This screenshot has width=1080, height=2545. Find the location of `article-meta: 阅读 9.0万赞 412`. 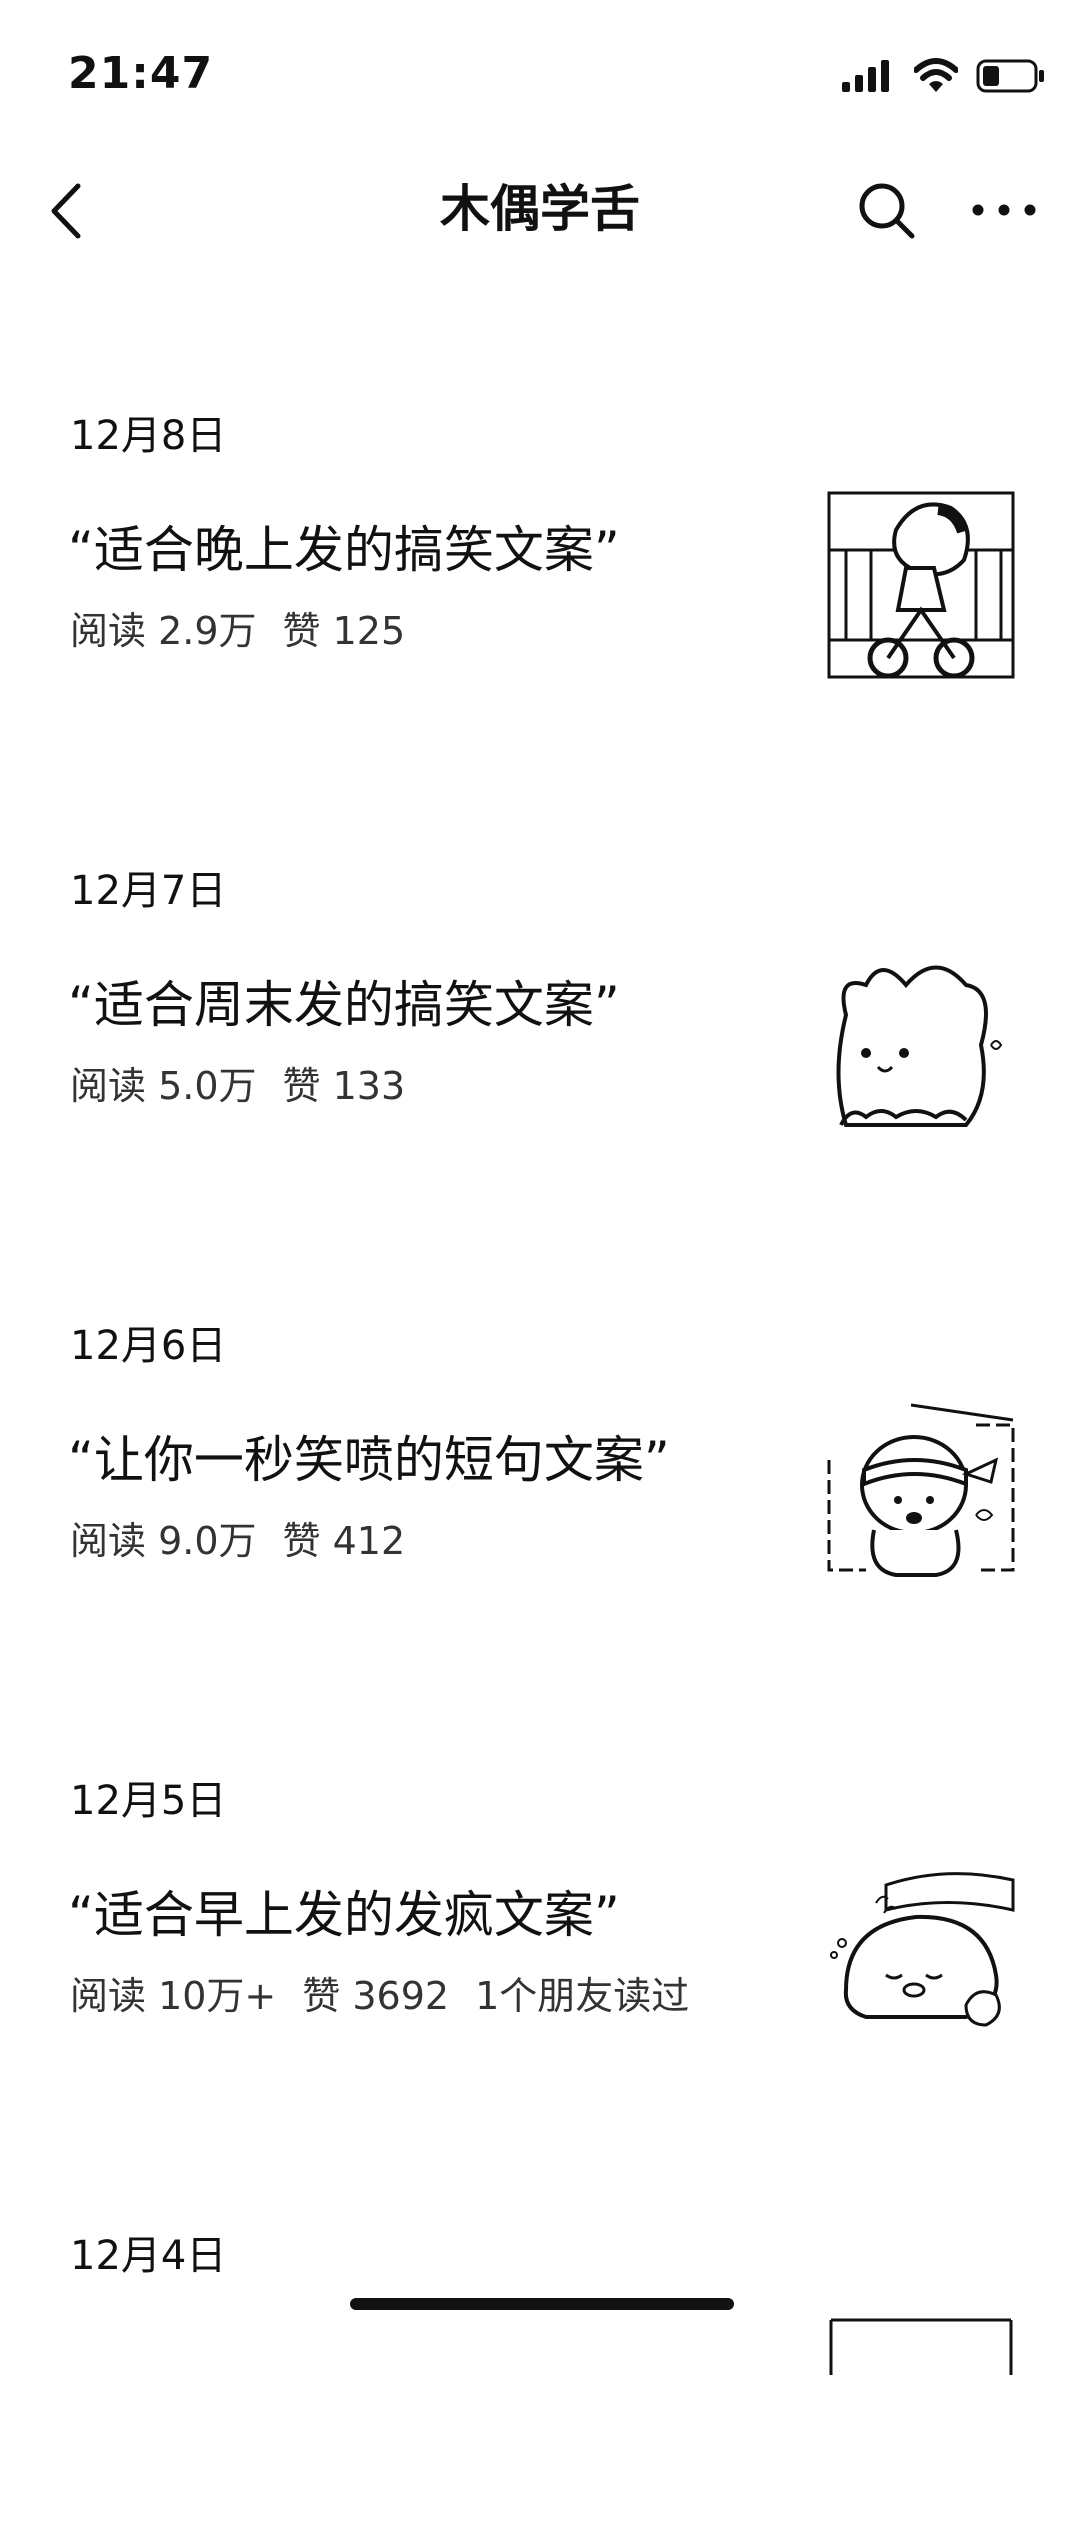

article-meta: 阅读 9.0万赞 412 is located at coordinates (250, 1541).